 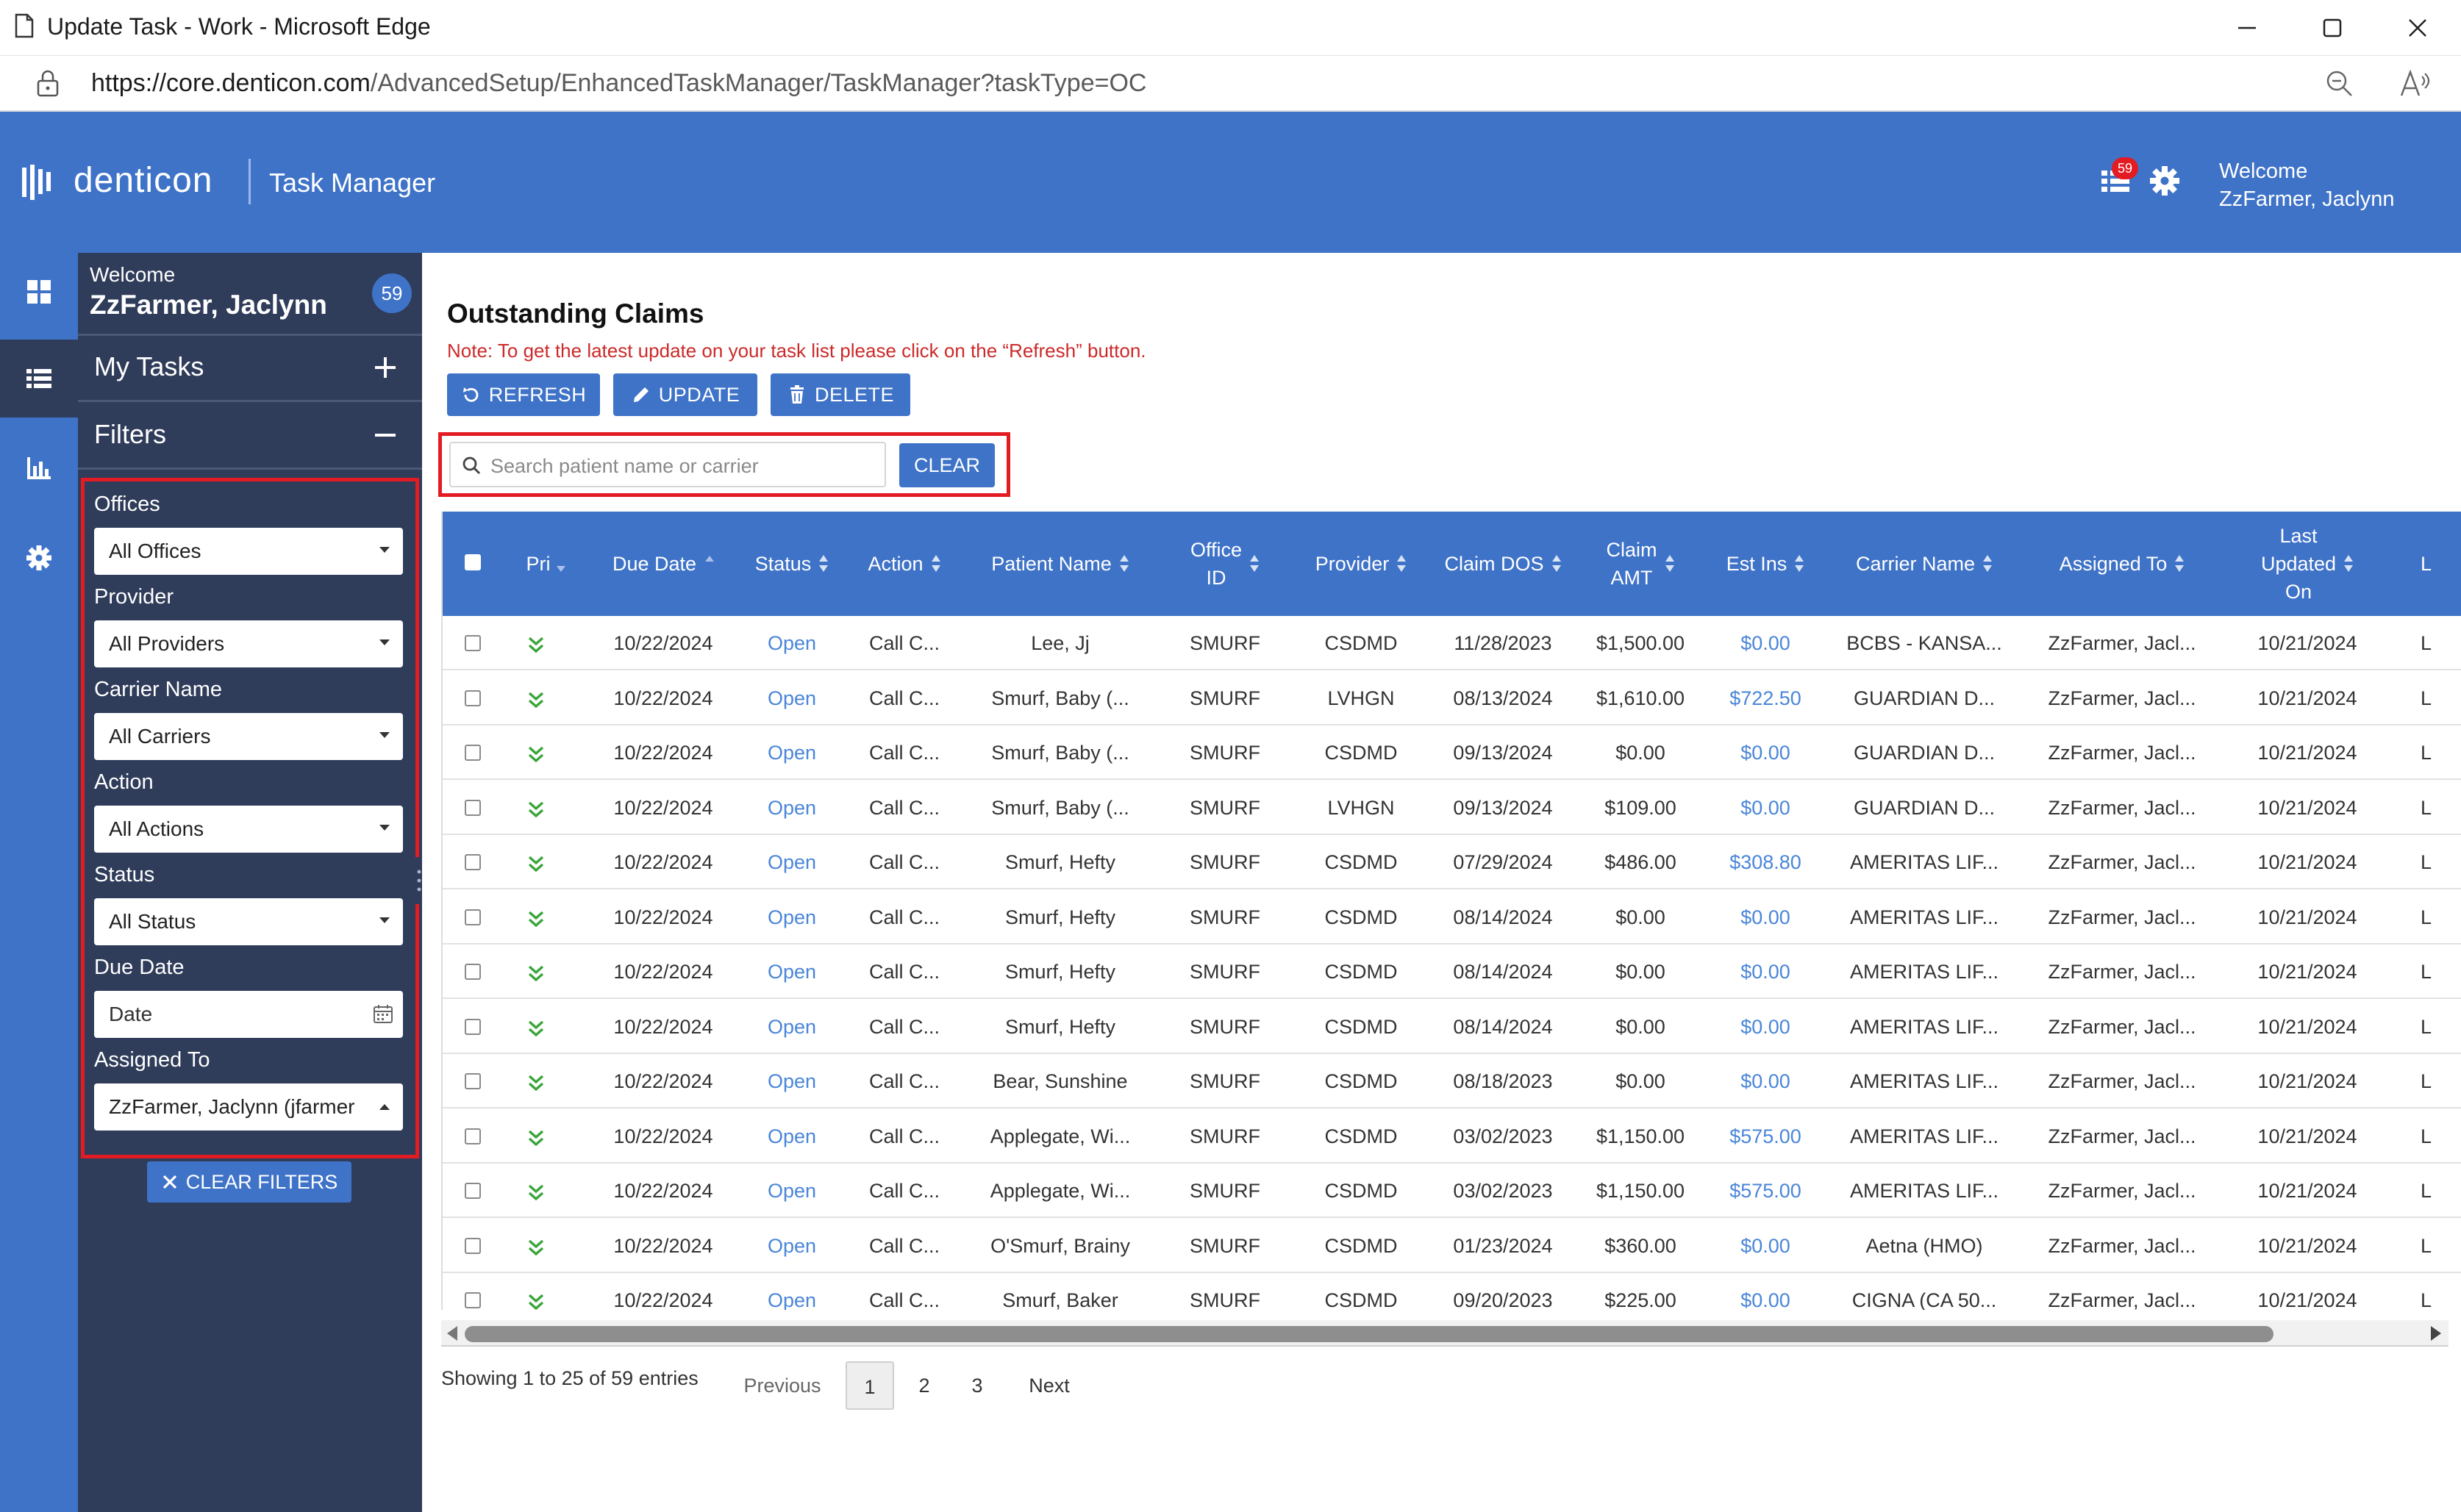 What do you see at coordinates (385, 367) in the screenshot?
I see `plus-icon` at bounding box center [385, 367].